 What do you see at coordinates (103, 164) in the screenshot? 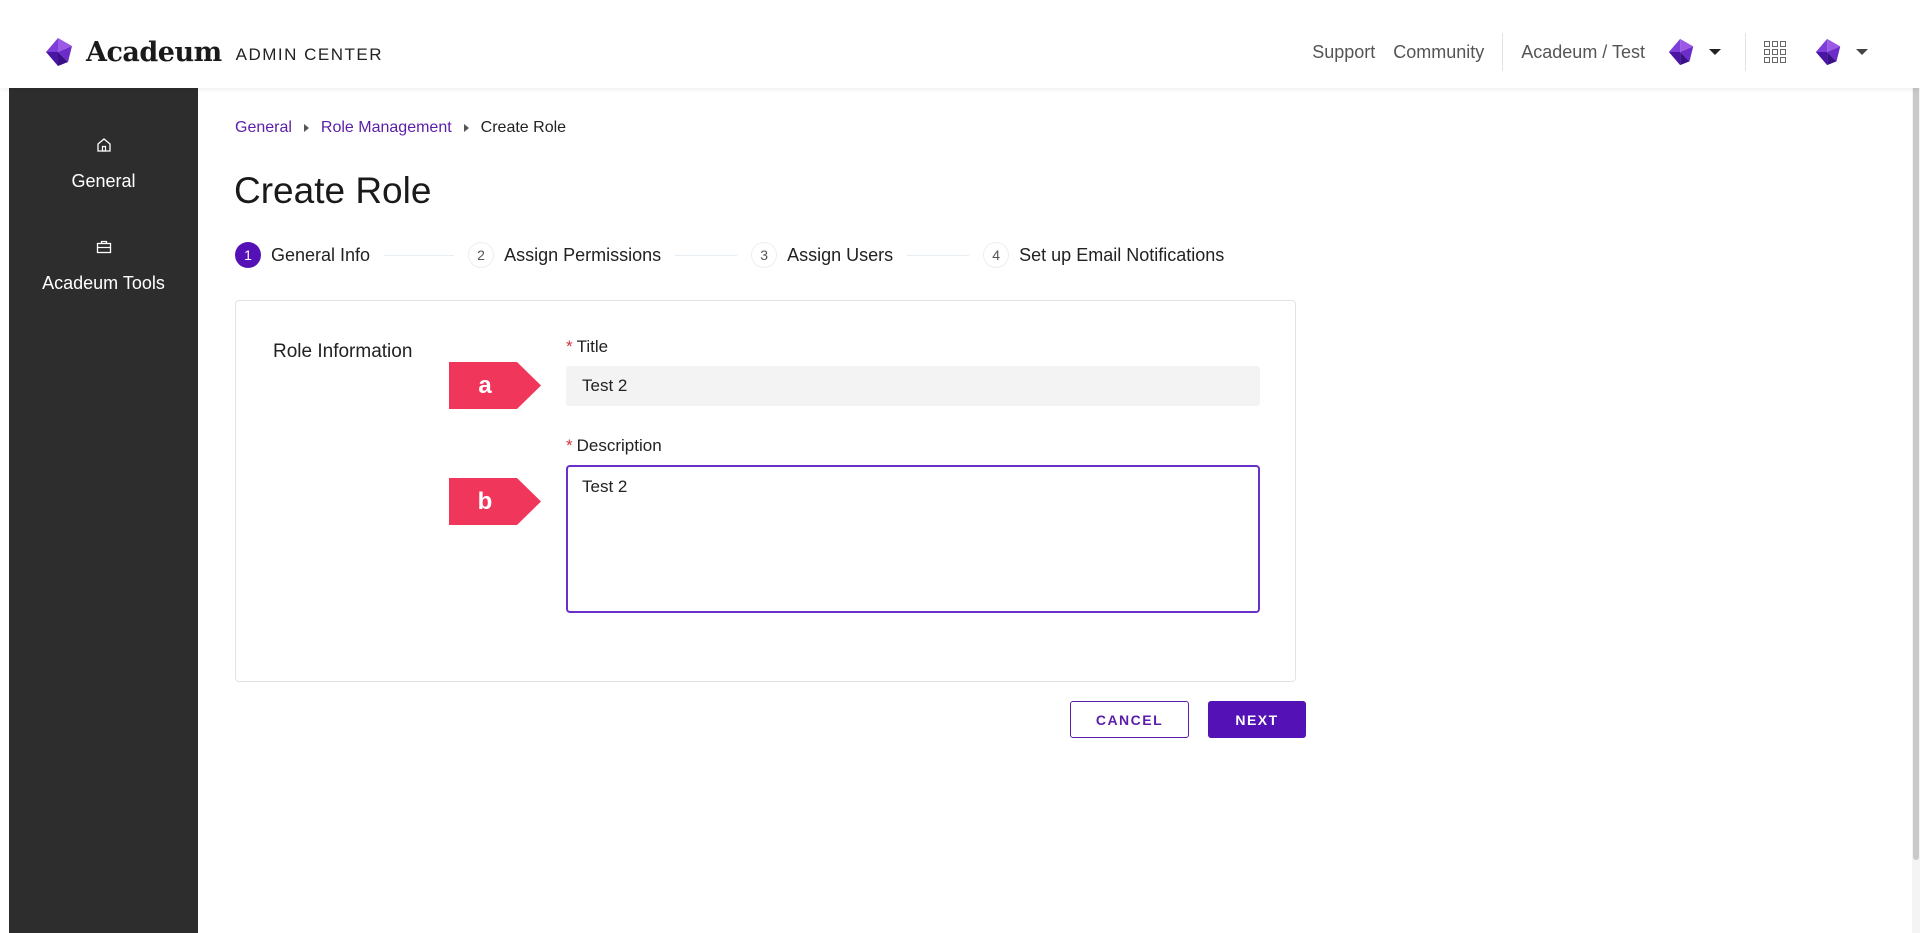
I see `sidebar-item-general: General` at bounding box center [103, 164].